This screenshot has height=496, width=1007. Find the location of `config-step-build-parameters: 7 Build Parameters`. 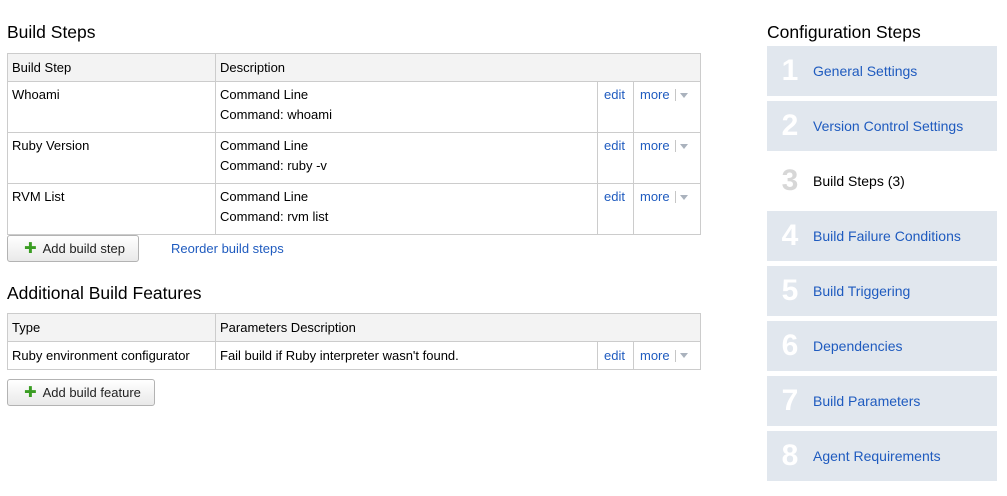

config-step-build-parameters: 7 Build Parameters is located at coordinates (882, 401).